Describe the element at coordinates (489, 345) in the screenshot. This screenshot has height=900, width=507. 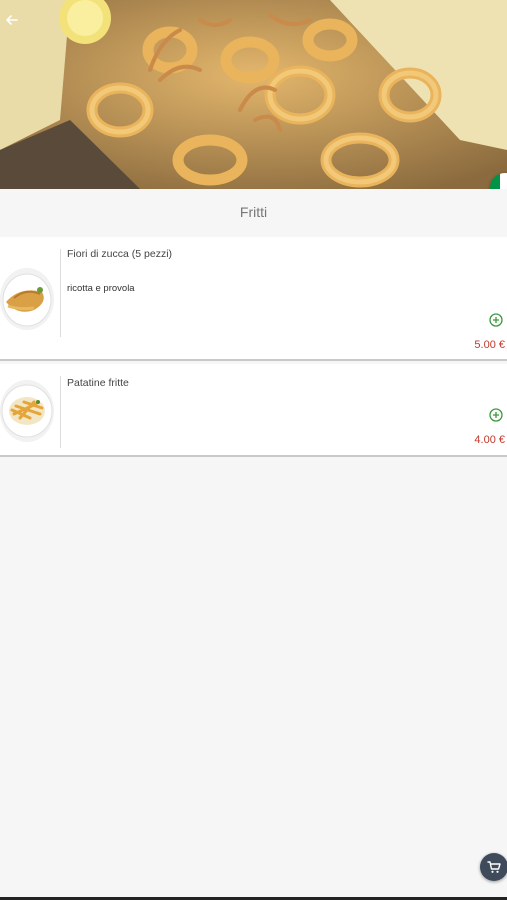
I see `product-price: 5.00 €` at that location.